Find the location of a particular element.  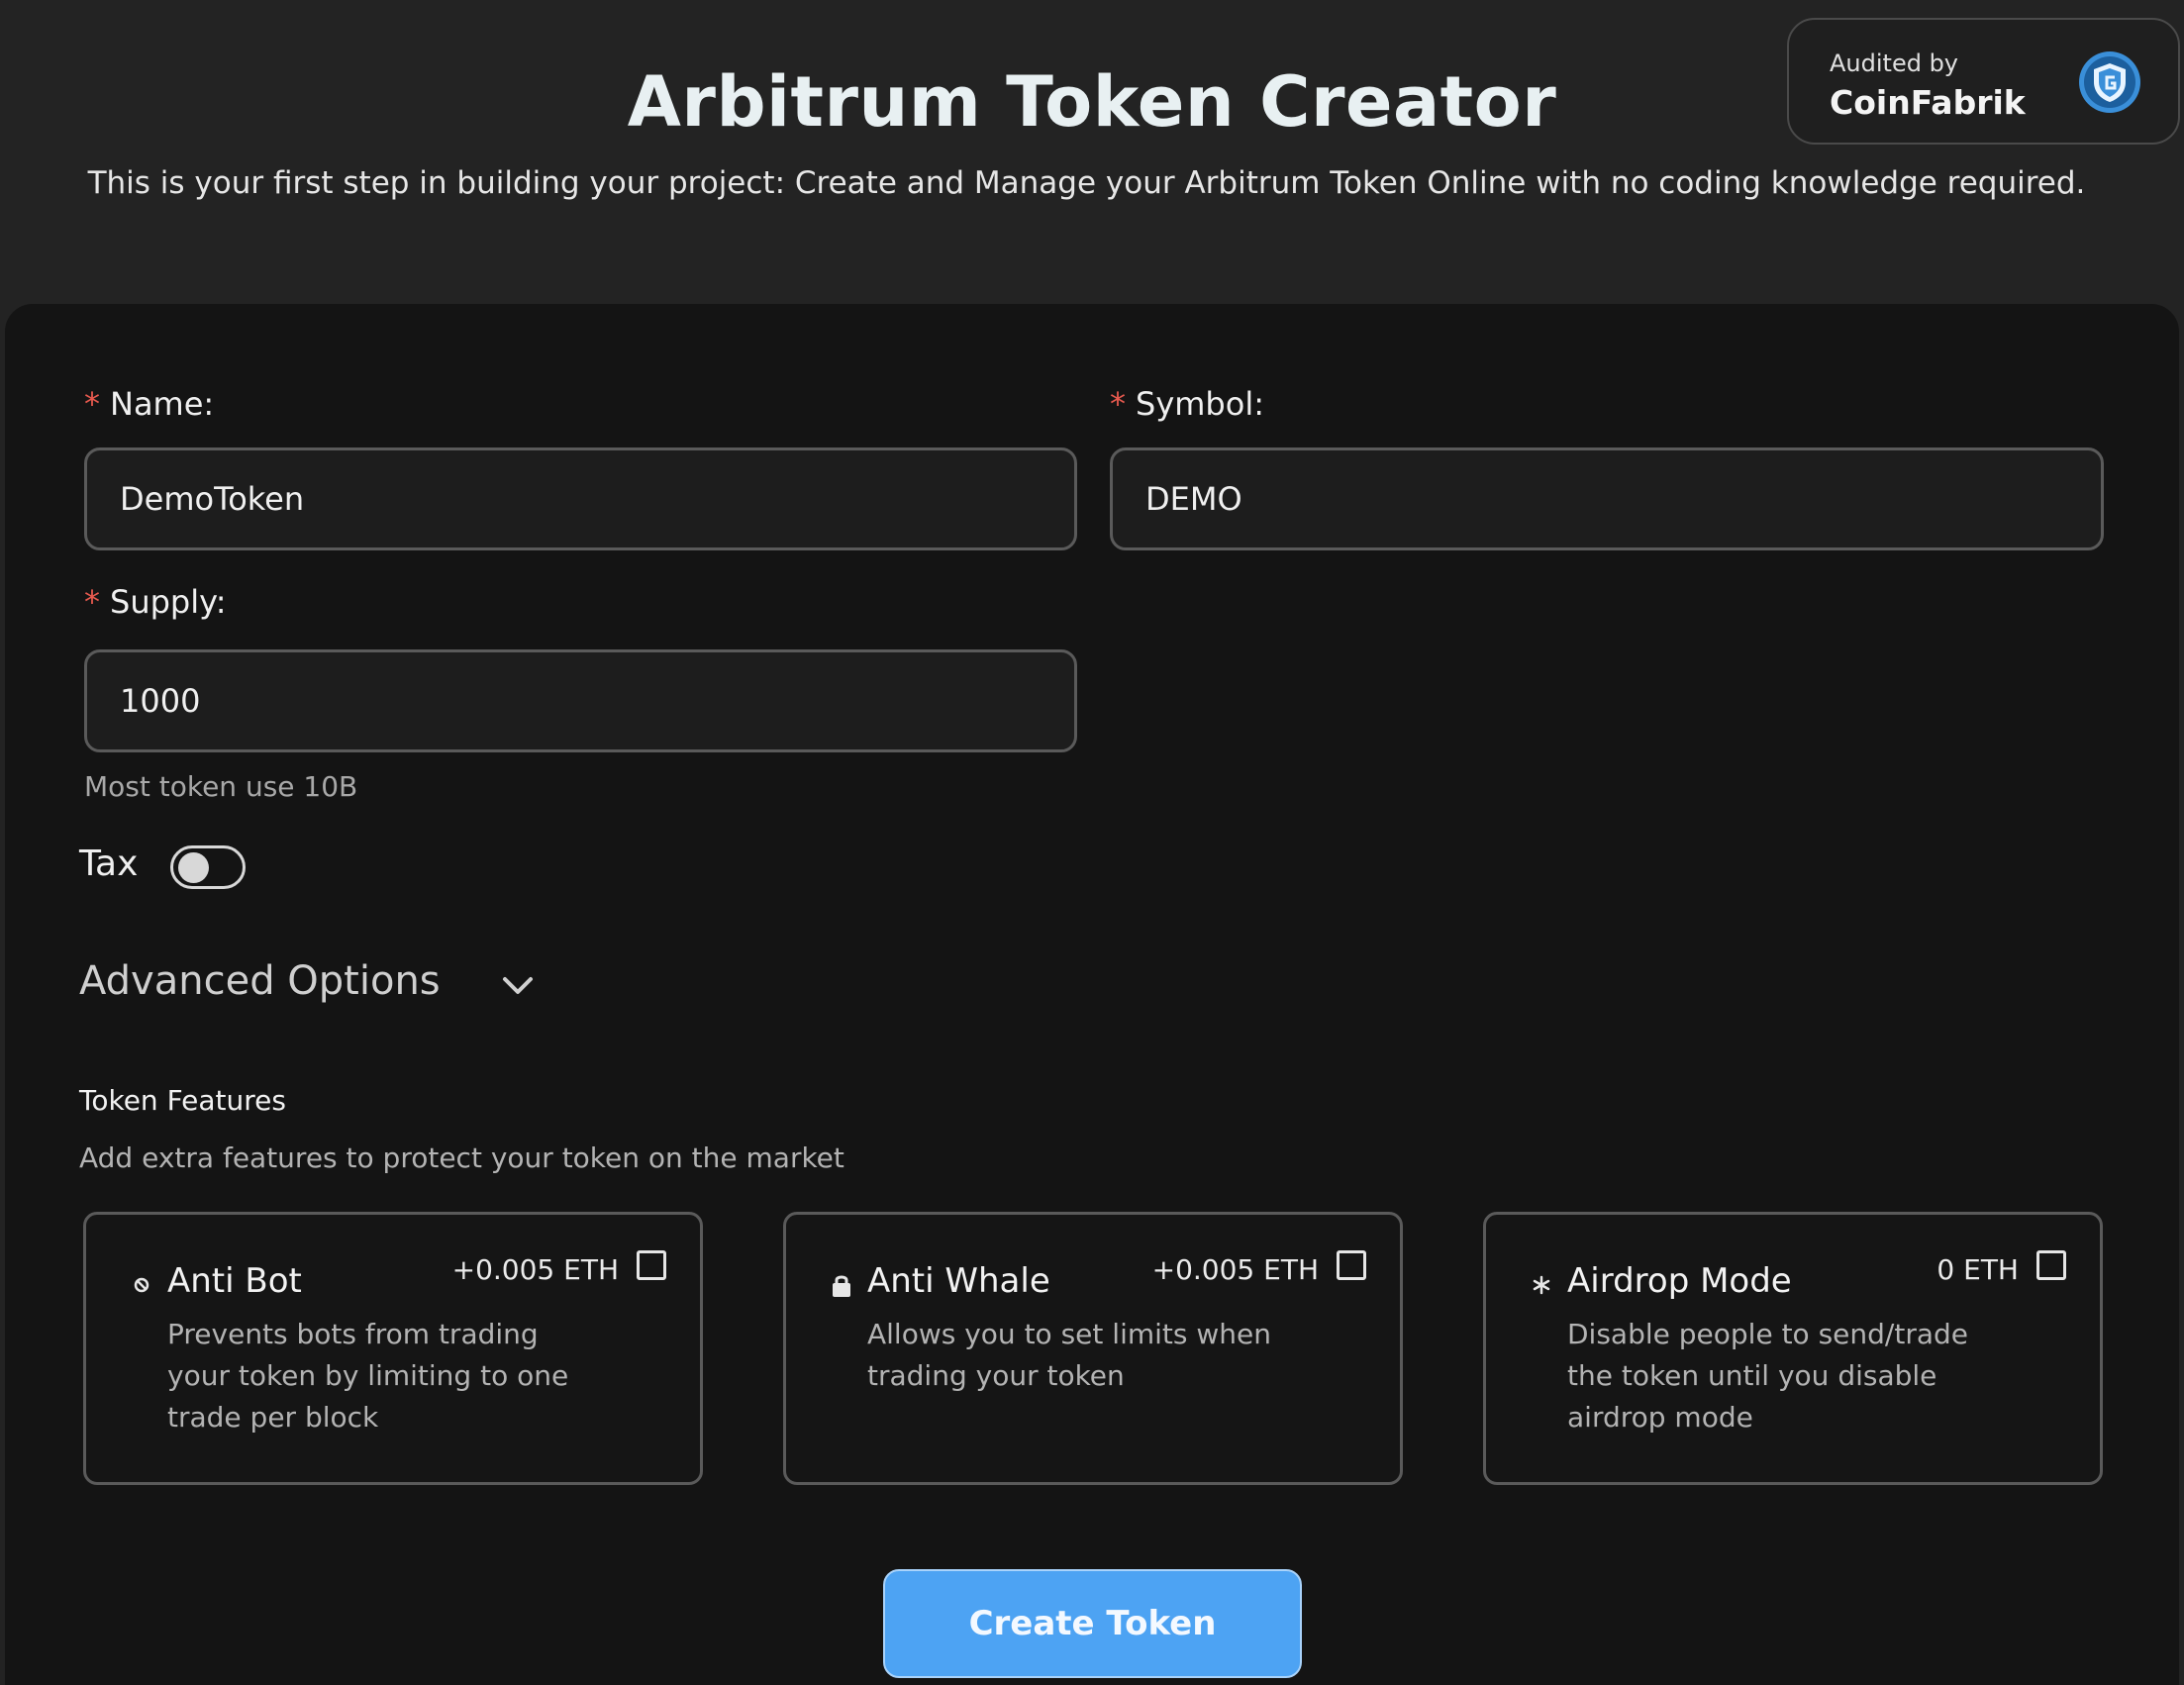

name-label: * Name: is located at coordinates (149, 404).